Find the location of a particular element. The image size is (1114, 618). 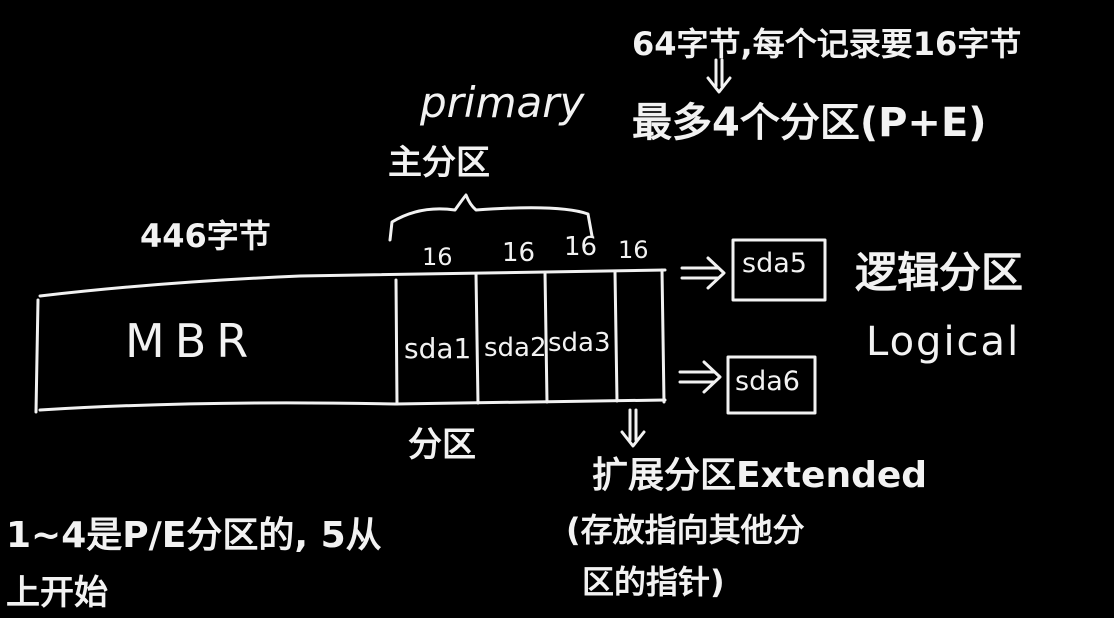

extended-note-line1: (存放指向其他分 is located at coordinates (685, 530).